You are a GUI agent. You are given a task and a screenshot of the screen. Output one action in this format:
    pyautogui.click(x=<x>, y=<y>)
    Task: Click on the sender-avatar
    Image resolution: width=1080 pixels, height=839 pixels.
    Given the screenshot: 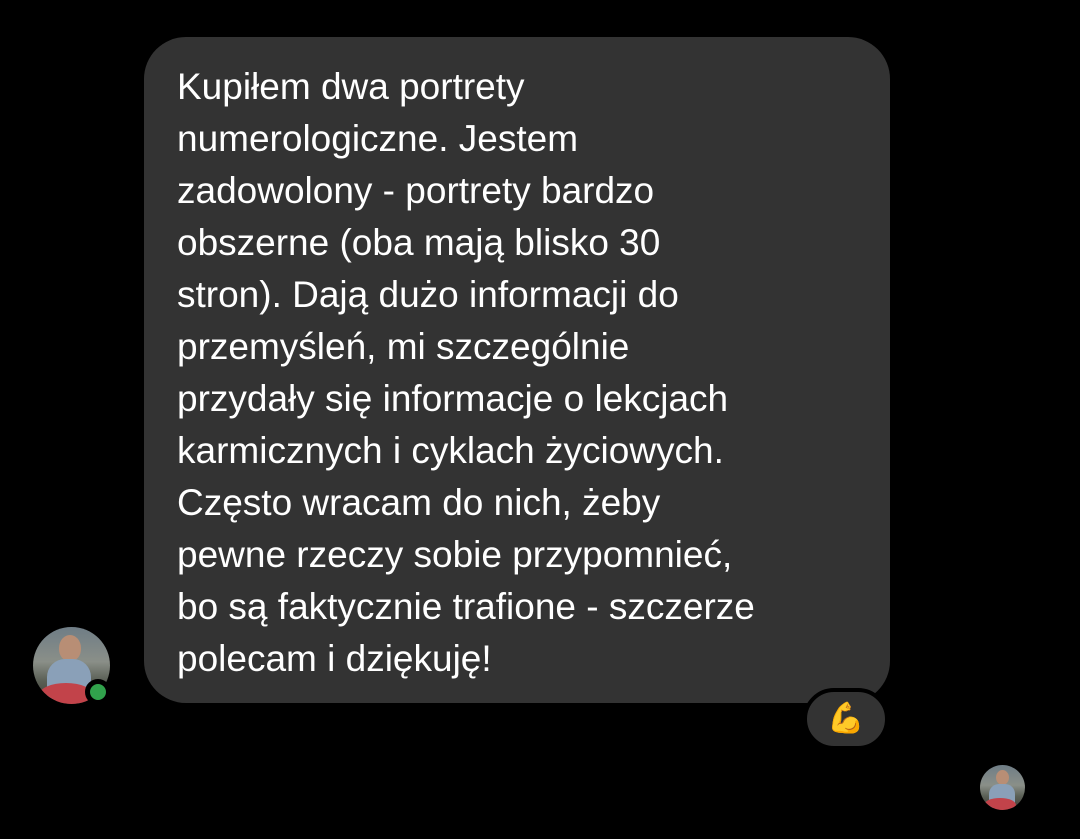 What is the action you would take?
    pyautogui.click(x=72, y=666)
    